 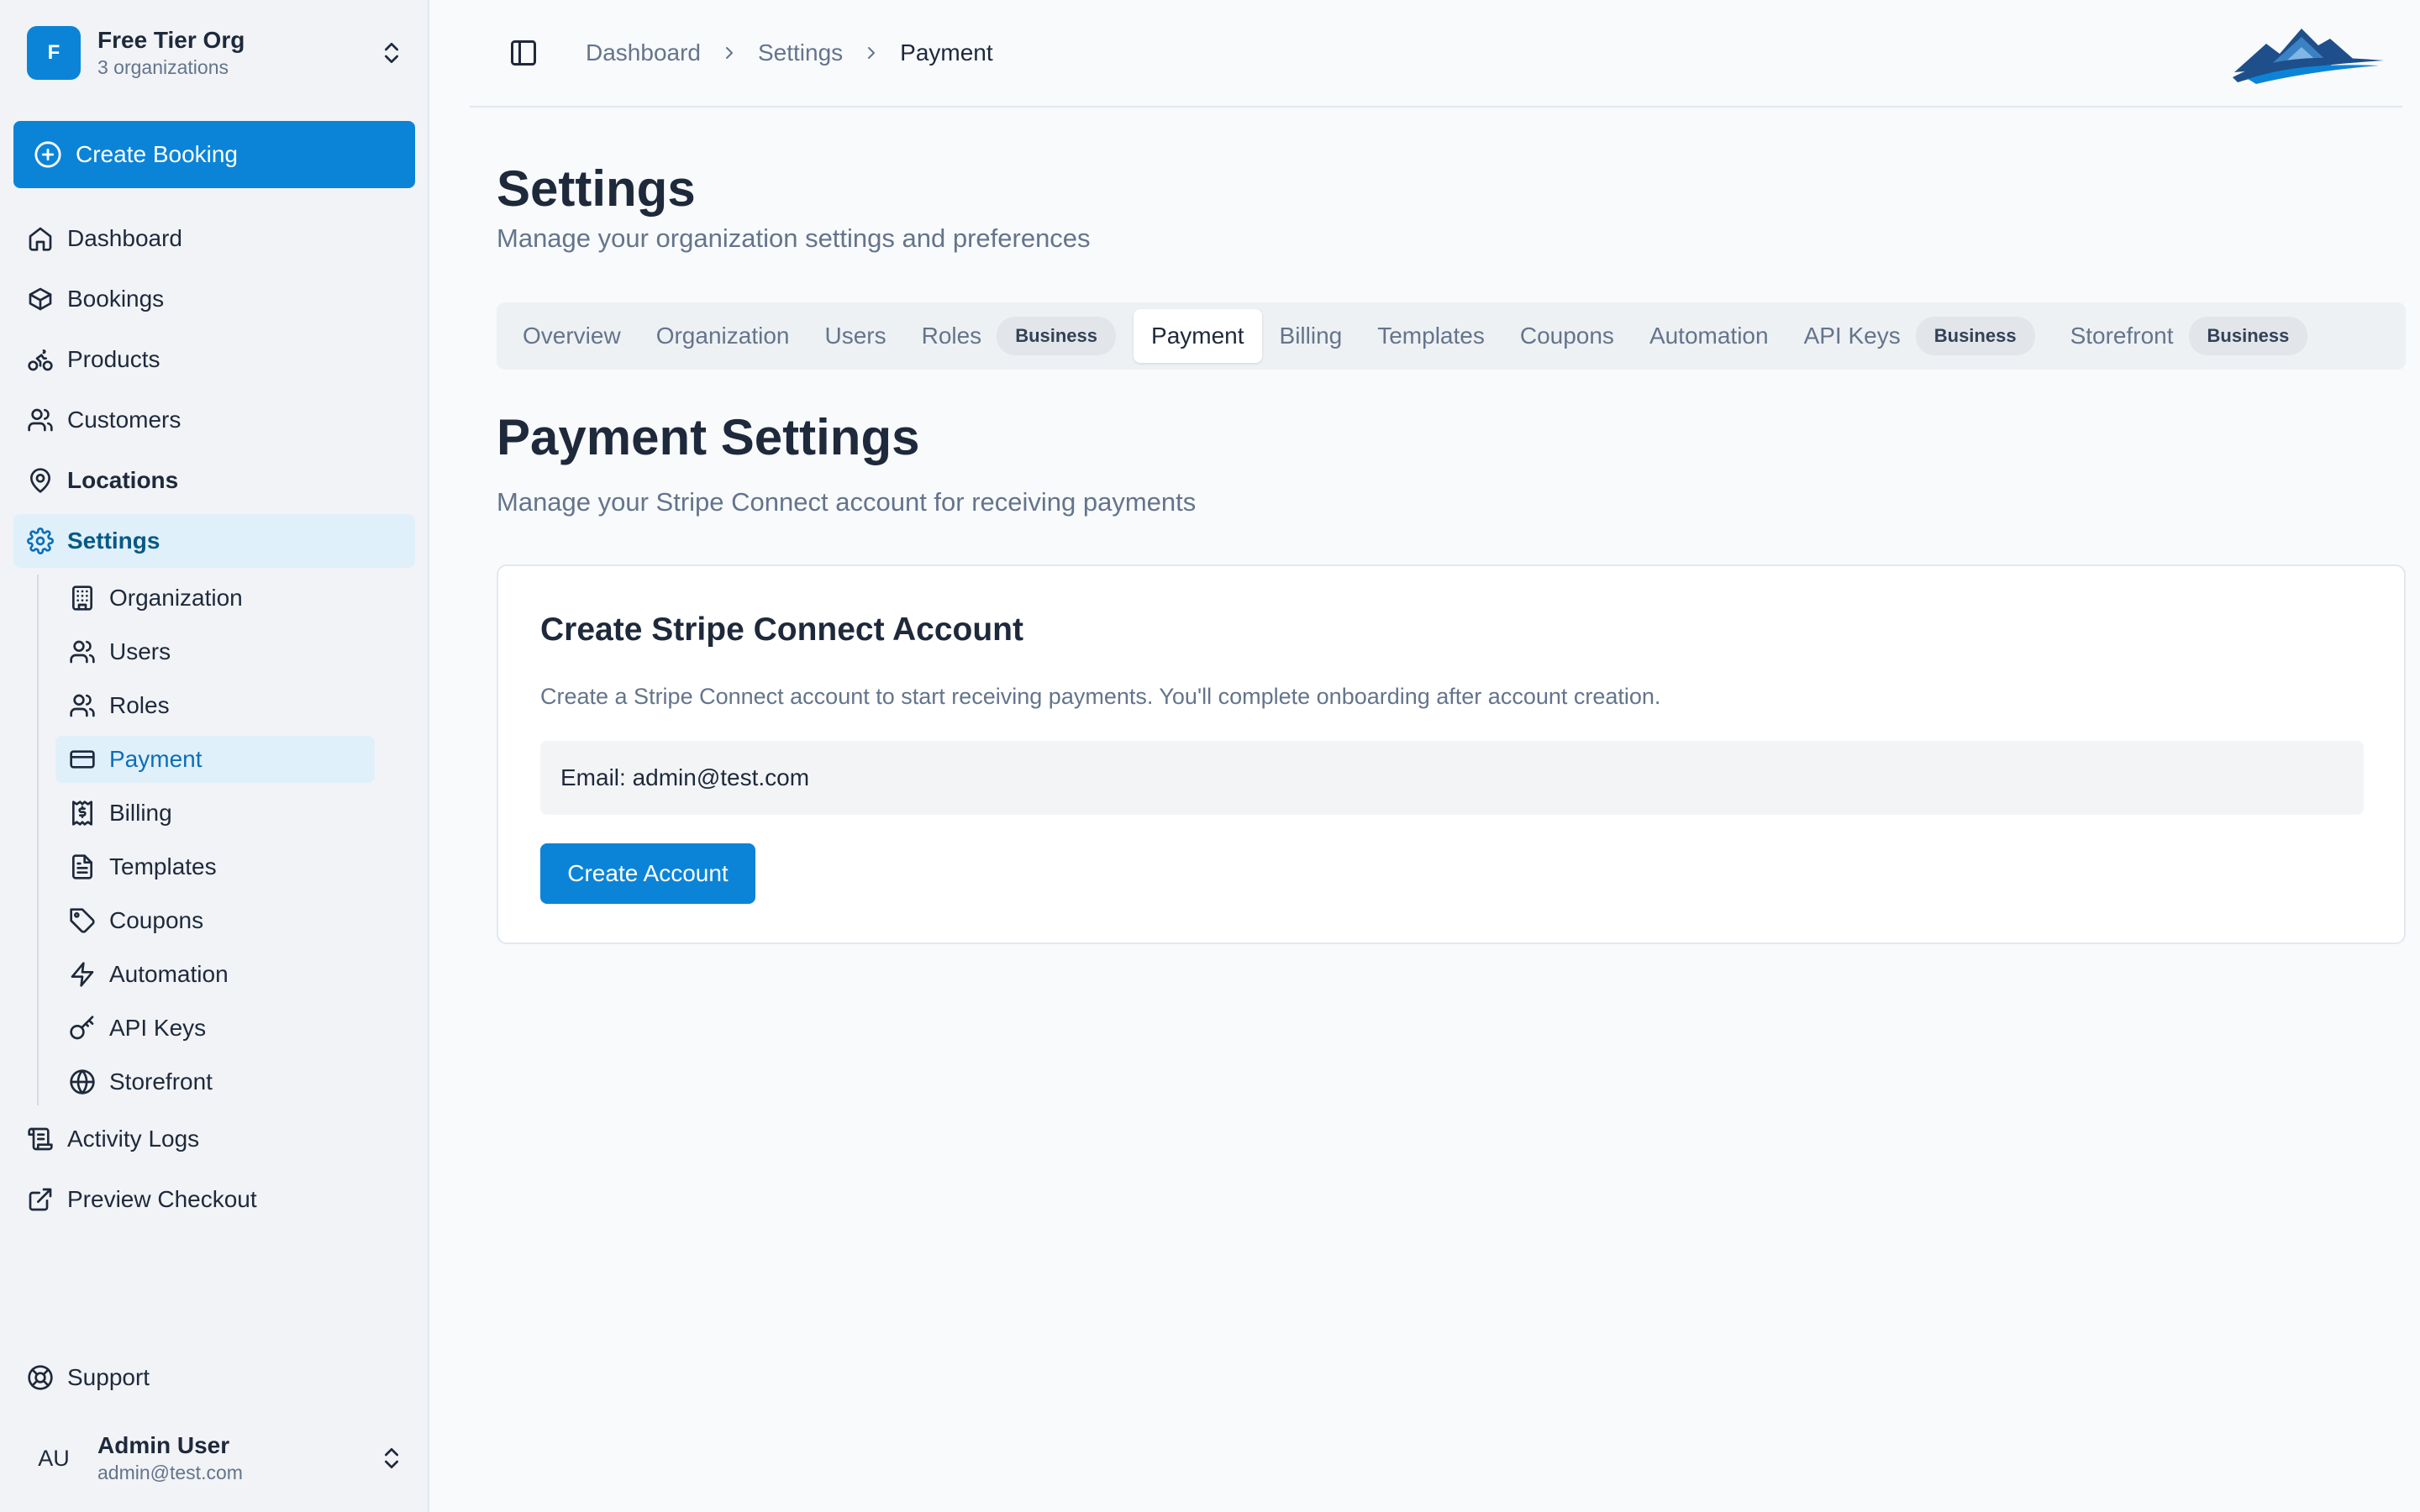 I want to click on plus-circle-icon, so click(x=47, y=154).